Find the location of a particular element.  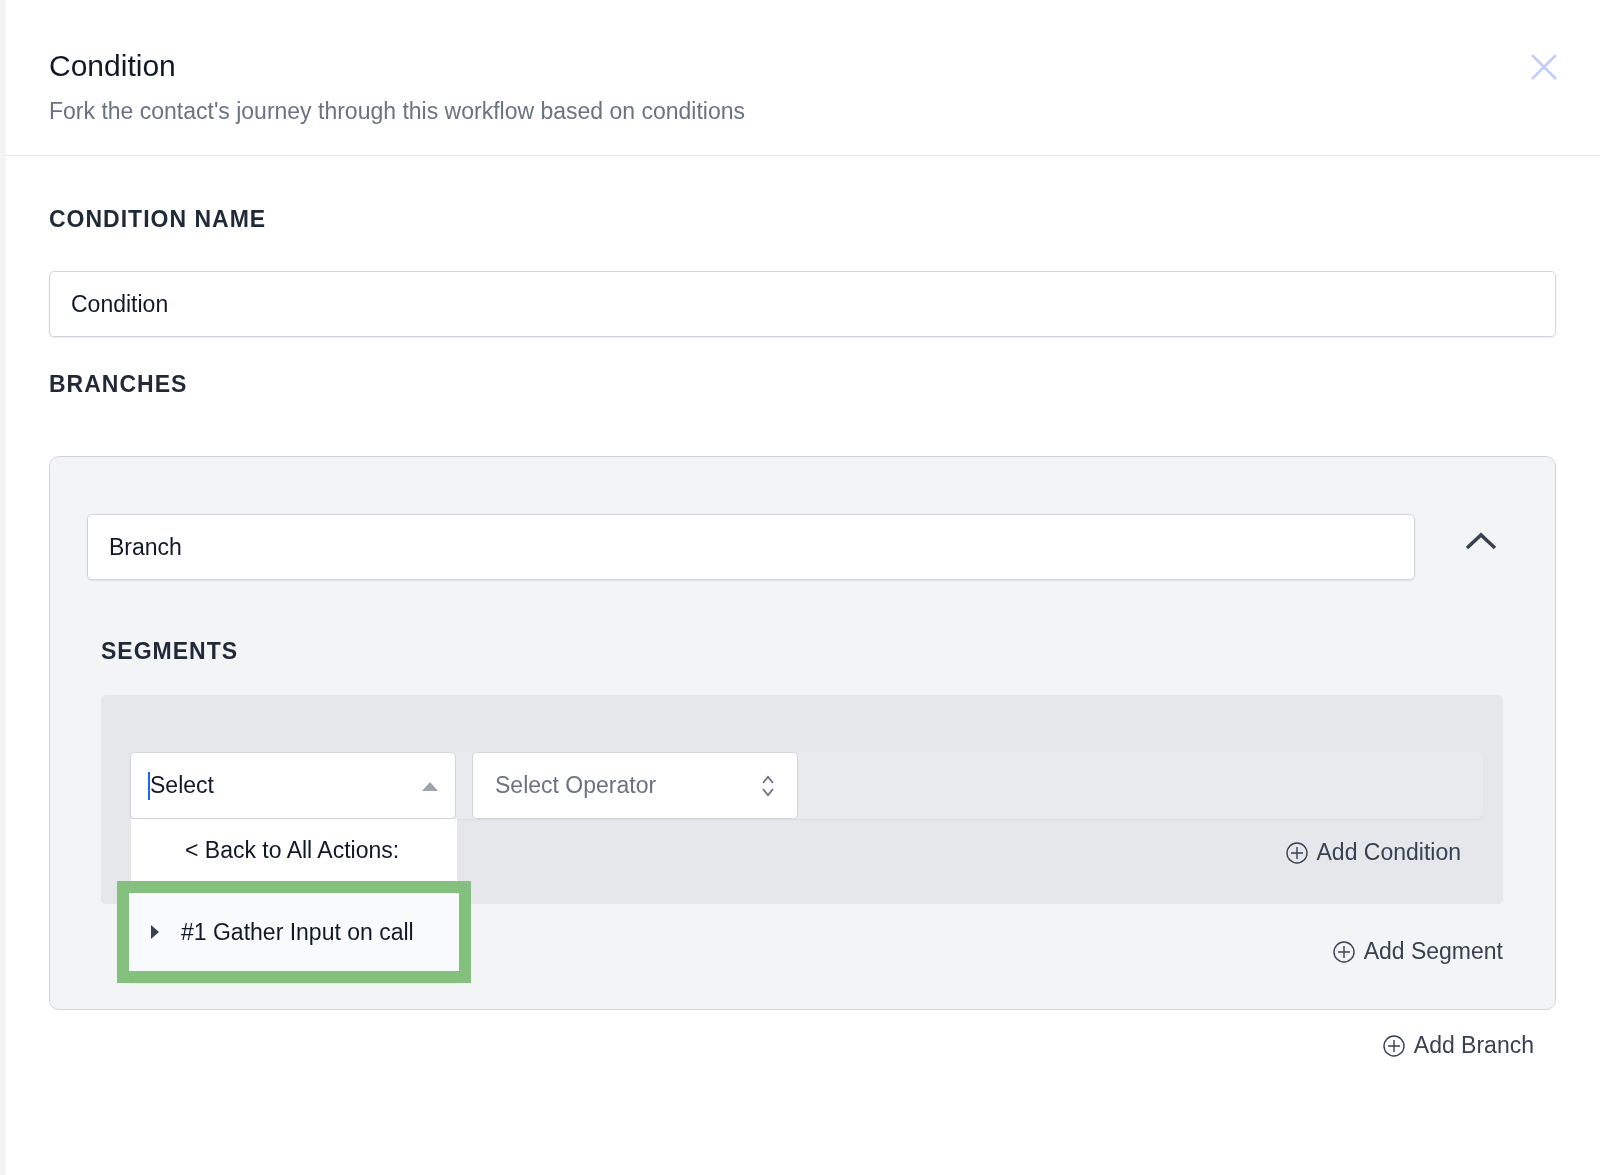

condition-name-field: Condition is located at coordinates (802, 304).